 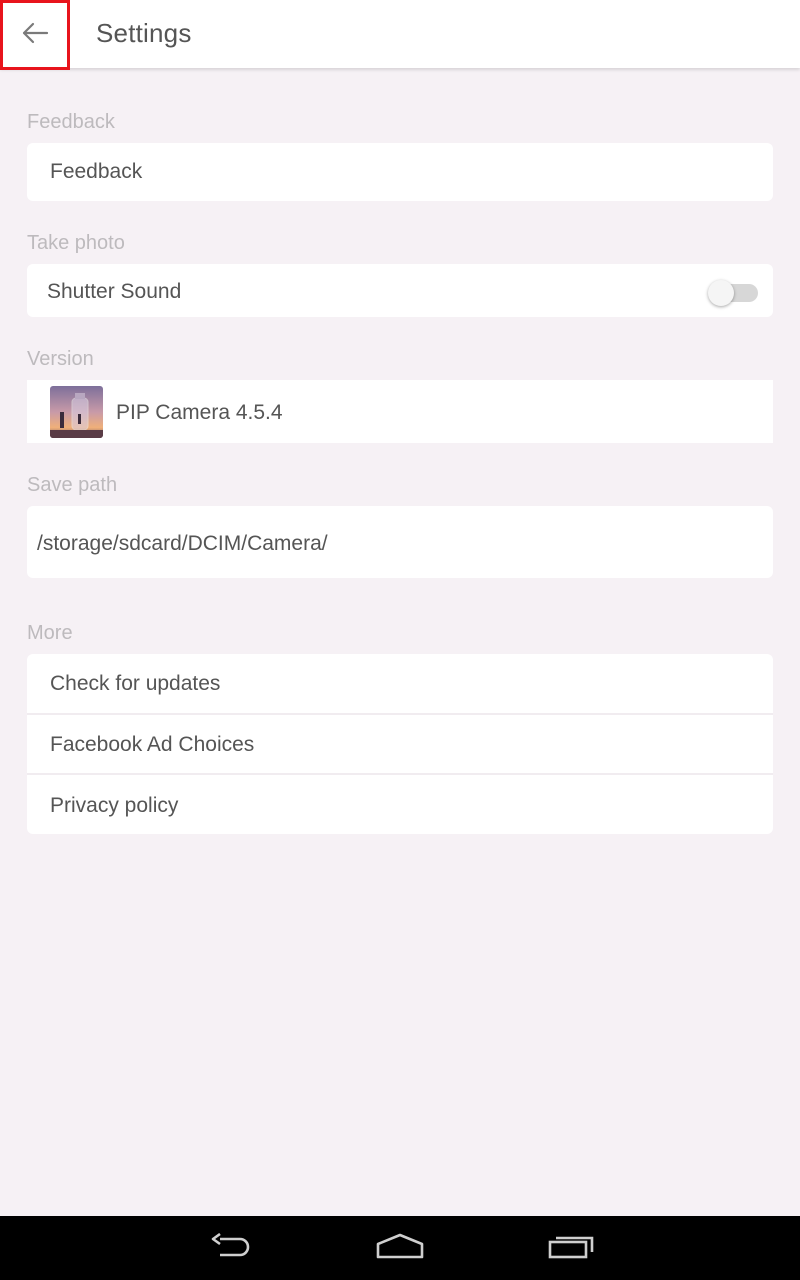 I want to click on section-label-save-path: Save path, so click(x=72, y=485).